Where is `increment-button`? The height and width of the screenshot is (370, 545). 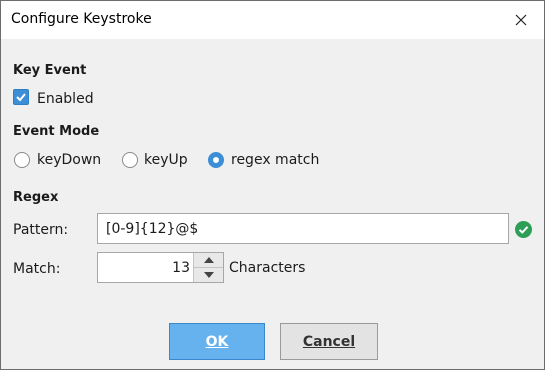 increment-button is located at coordinates (208, 260).